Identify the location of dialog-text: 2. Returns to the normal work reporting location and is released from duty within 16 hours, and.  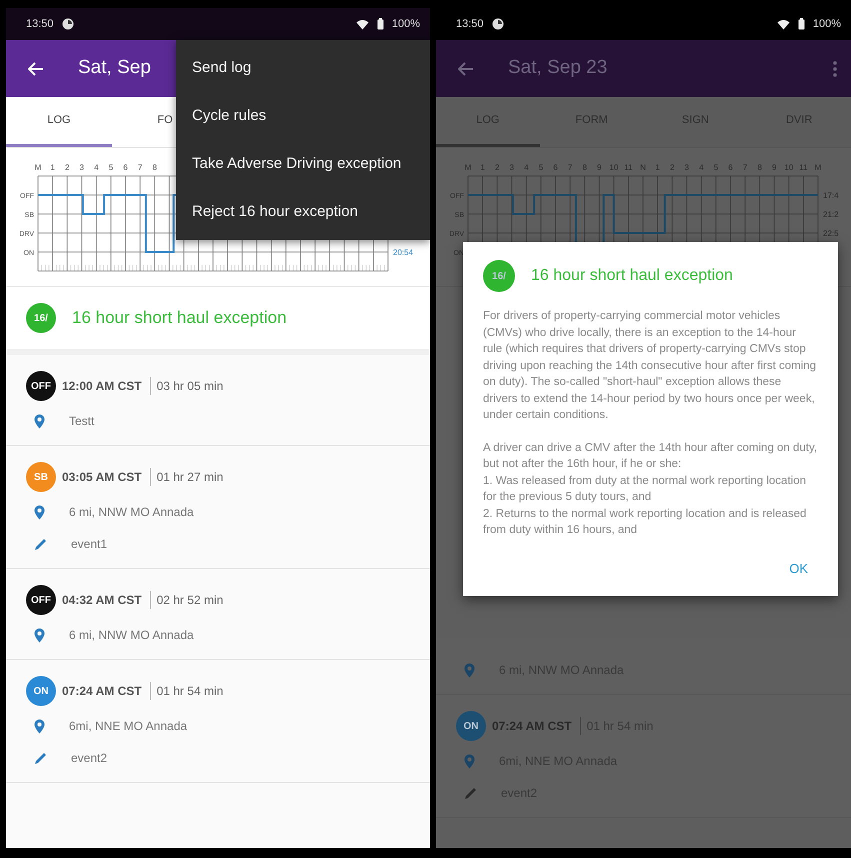
(645, 522).